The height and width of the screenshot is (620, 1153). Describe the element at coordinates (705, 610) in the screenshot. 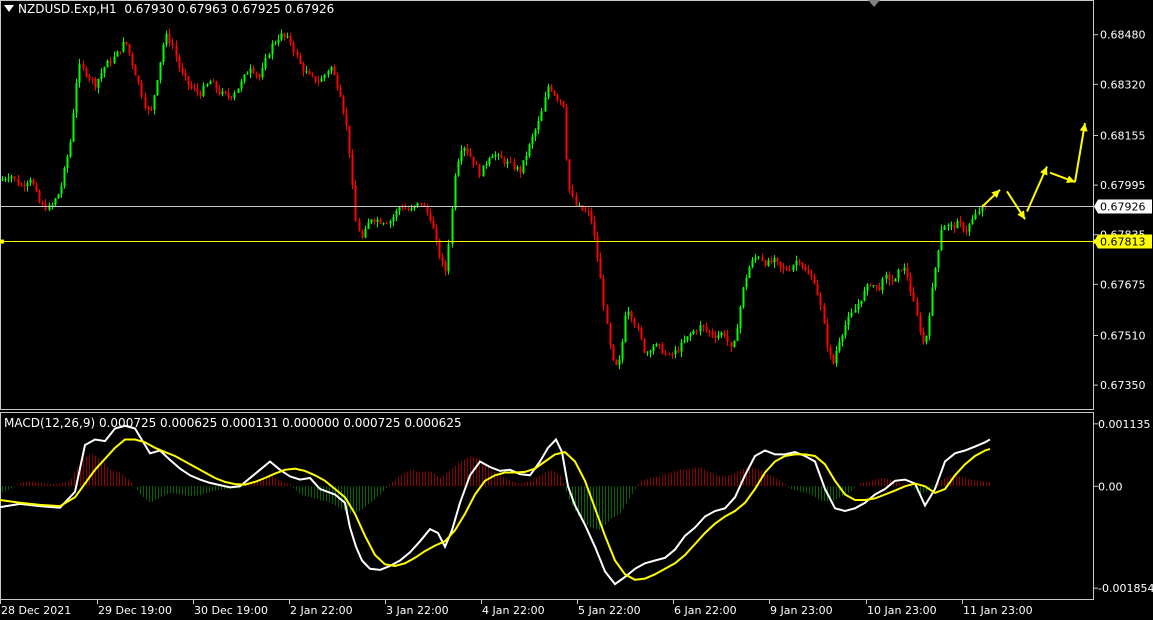

I see `time-tick-label: 6 Jan 22:00` at that location.